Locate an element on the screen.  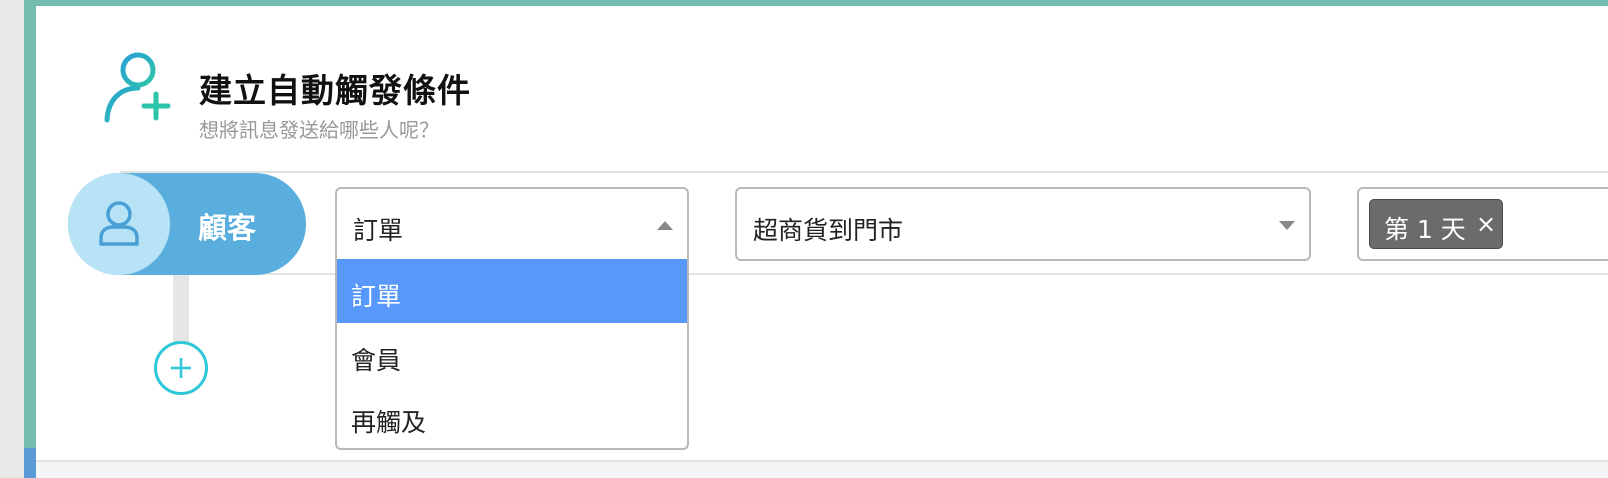
condition-connector is located at coordinates (181, 310).